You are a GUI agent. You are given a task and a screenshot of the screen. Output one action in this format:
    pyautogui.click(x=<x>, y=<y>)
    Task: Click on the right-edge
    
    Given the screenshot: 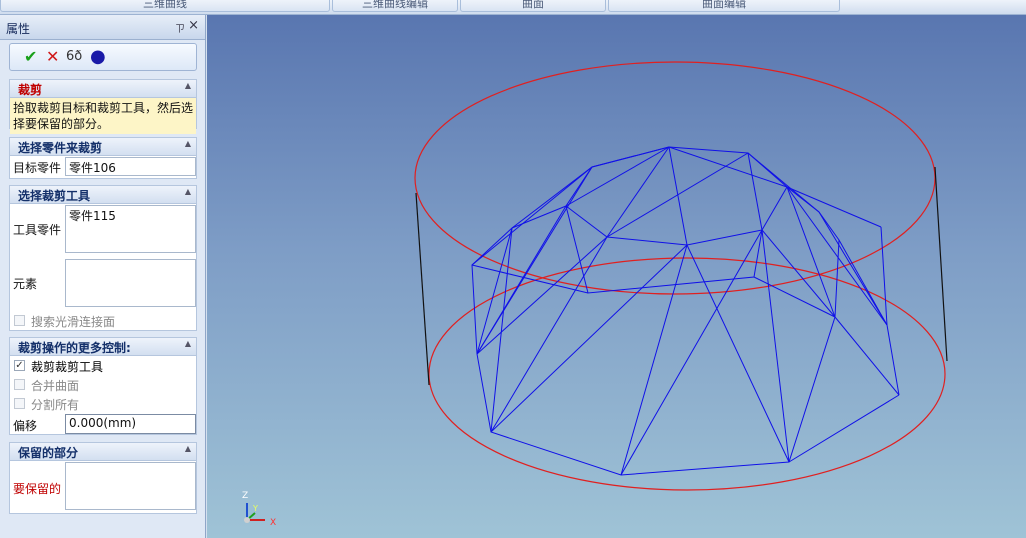 What is the action you would take?
    pyautogui.click(x=941, y=264)
    